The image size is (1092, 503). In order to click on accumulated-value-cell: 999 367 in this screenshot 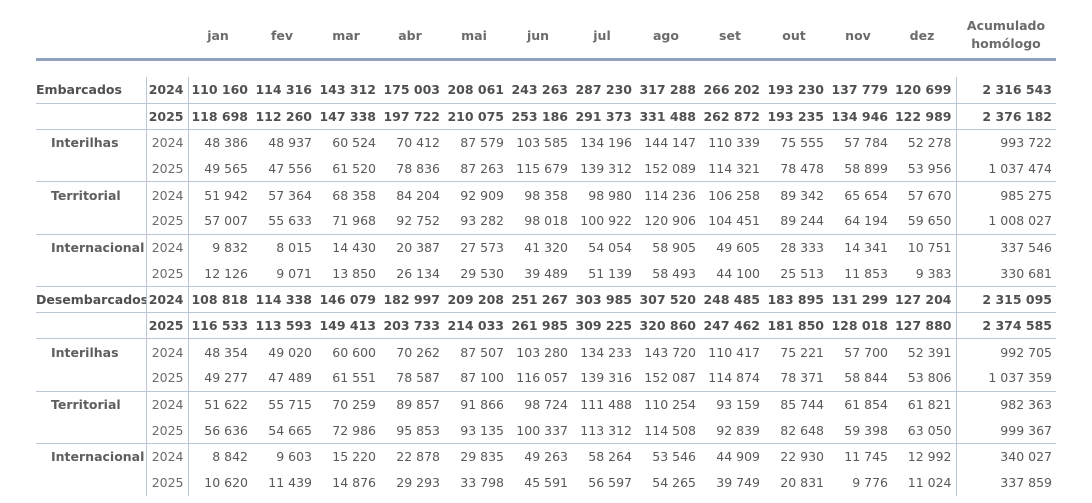, I will do `click(1005, 431)`.